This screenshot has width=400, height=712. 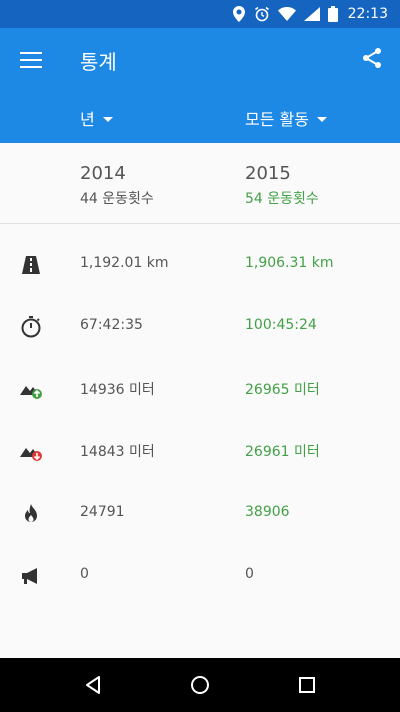 I want to click on page-title: 통계, so click(x=98, y=62).